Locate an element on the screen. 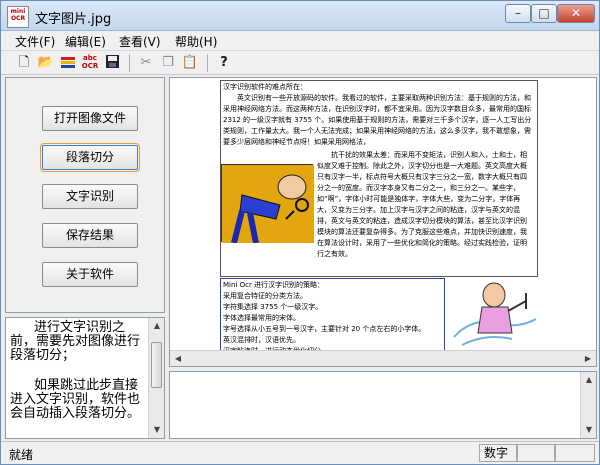 Image resolution: width=600 pixels, height=465 pixels. horizontal-scrollbar: ◀ ▶ is located at coordinates (383, 358).